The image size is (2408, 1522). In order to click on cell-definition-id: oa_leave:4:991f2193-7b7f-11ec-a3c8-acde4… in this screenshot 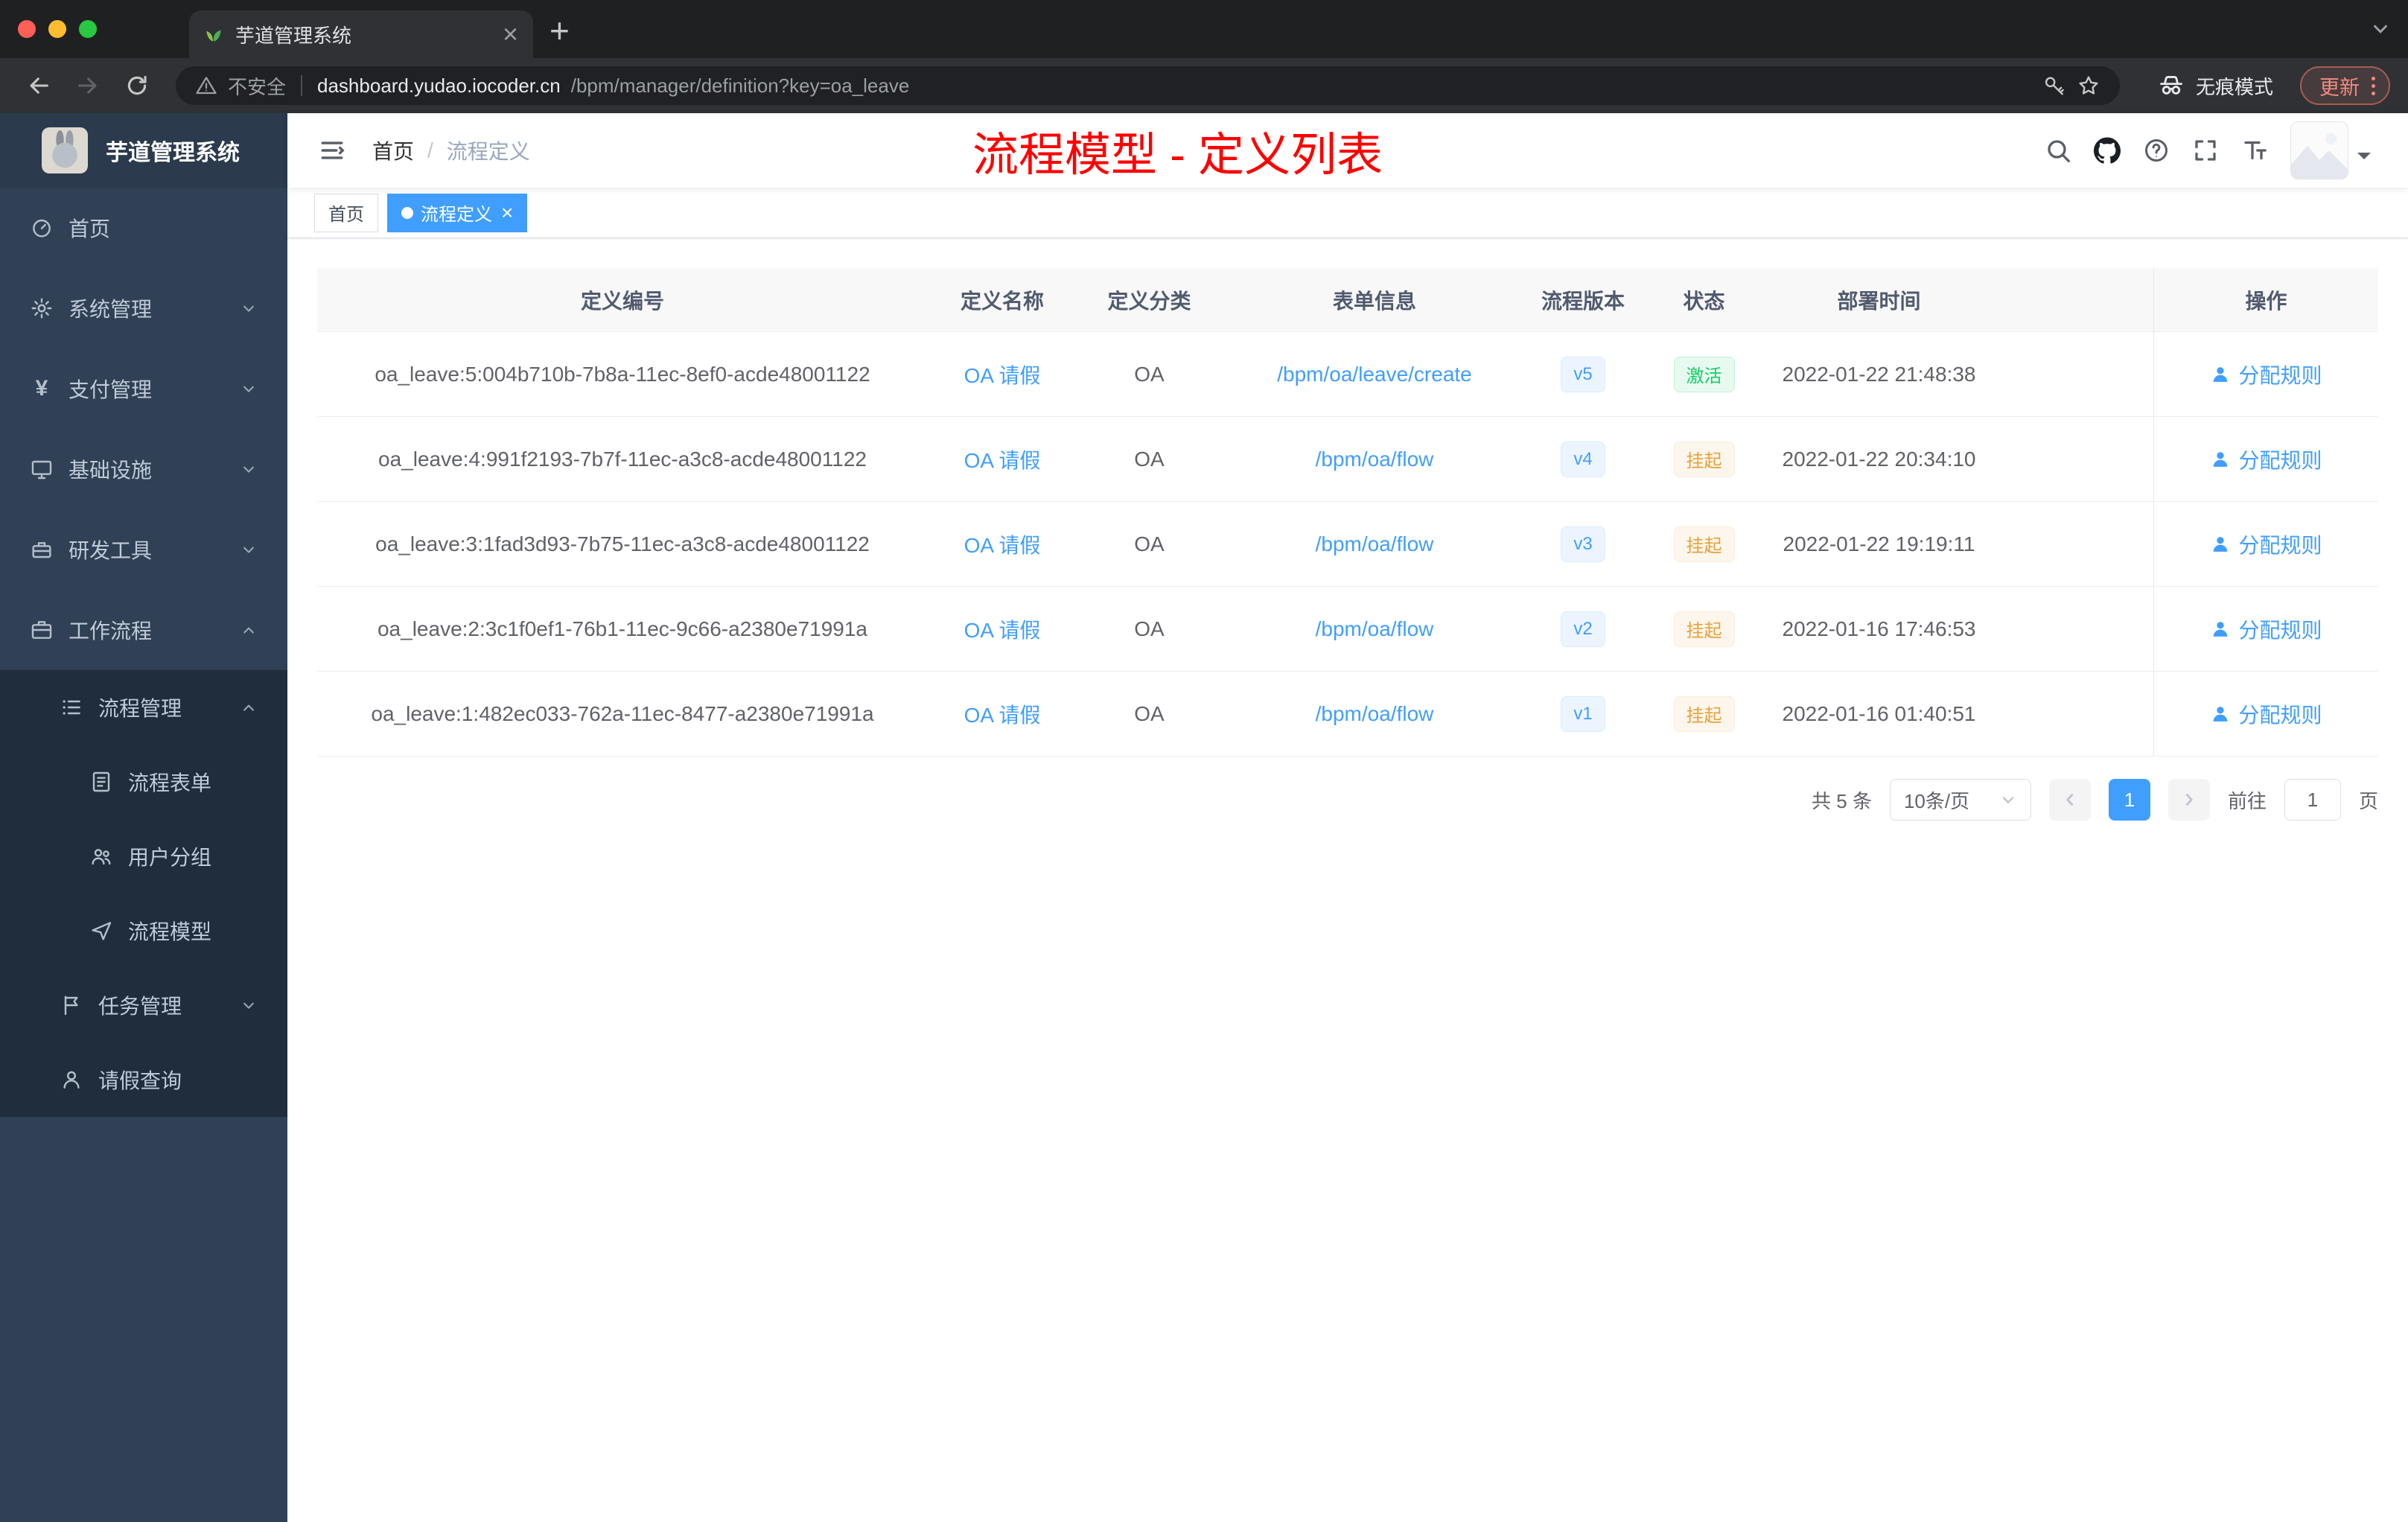, I will do `click(622, 459)`.